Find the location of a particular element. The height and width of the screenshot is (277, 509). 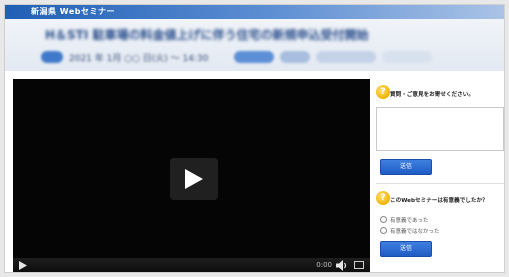

banner-subrow: 2021 年 1月 ○○ 日(火) ～ 14:30 is located at coordinates (261, 57).